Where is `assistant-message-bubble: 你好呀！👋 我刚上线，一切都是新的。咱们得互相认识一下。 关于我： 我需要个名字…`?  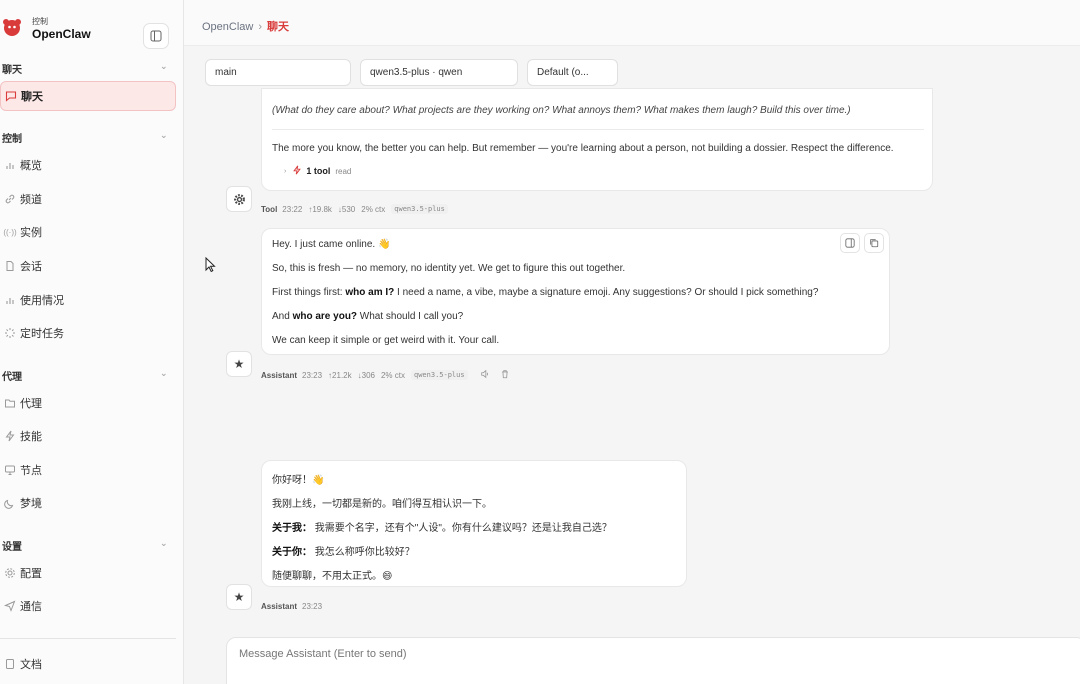
assistant-message-bubble: 你好呀！👋 我刚上线，一切都是新的。咱们得互相认识一下。 关于我： 我需要个名字… is located at coordinates (474, 523).